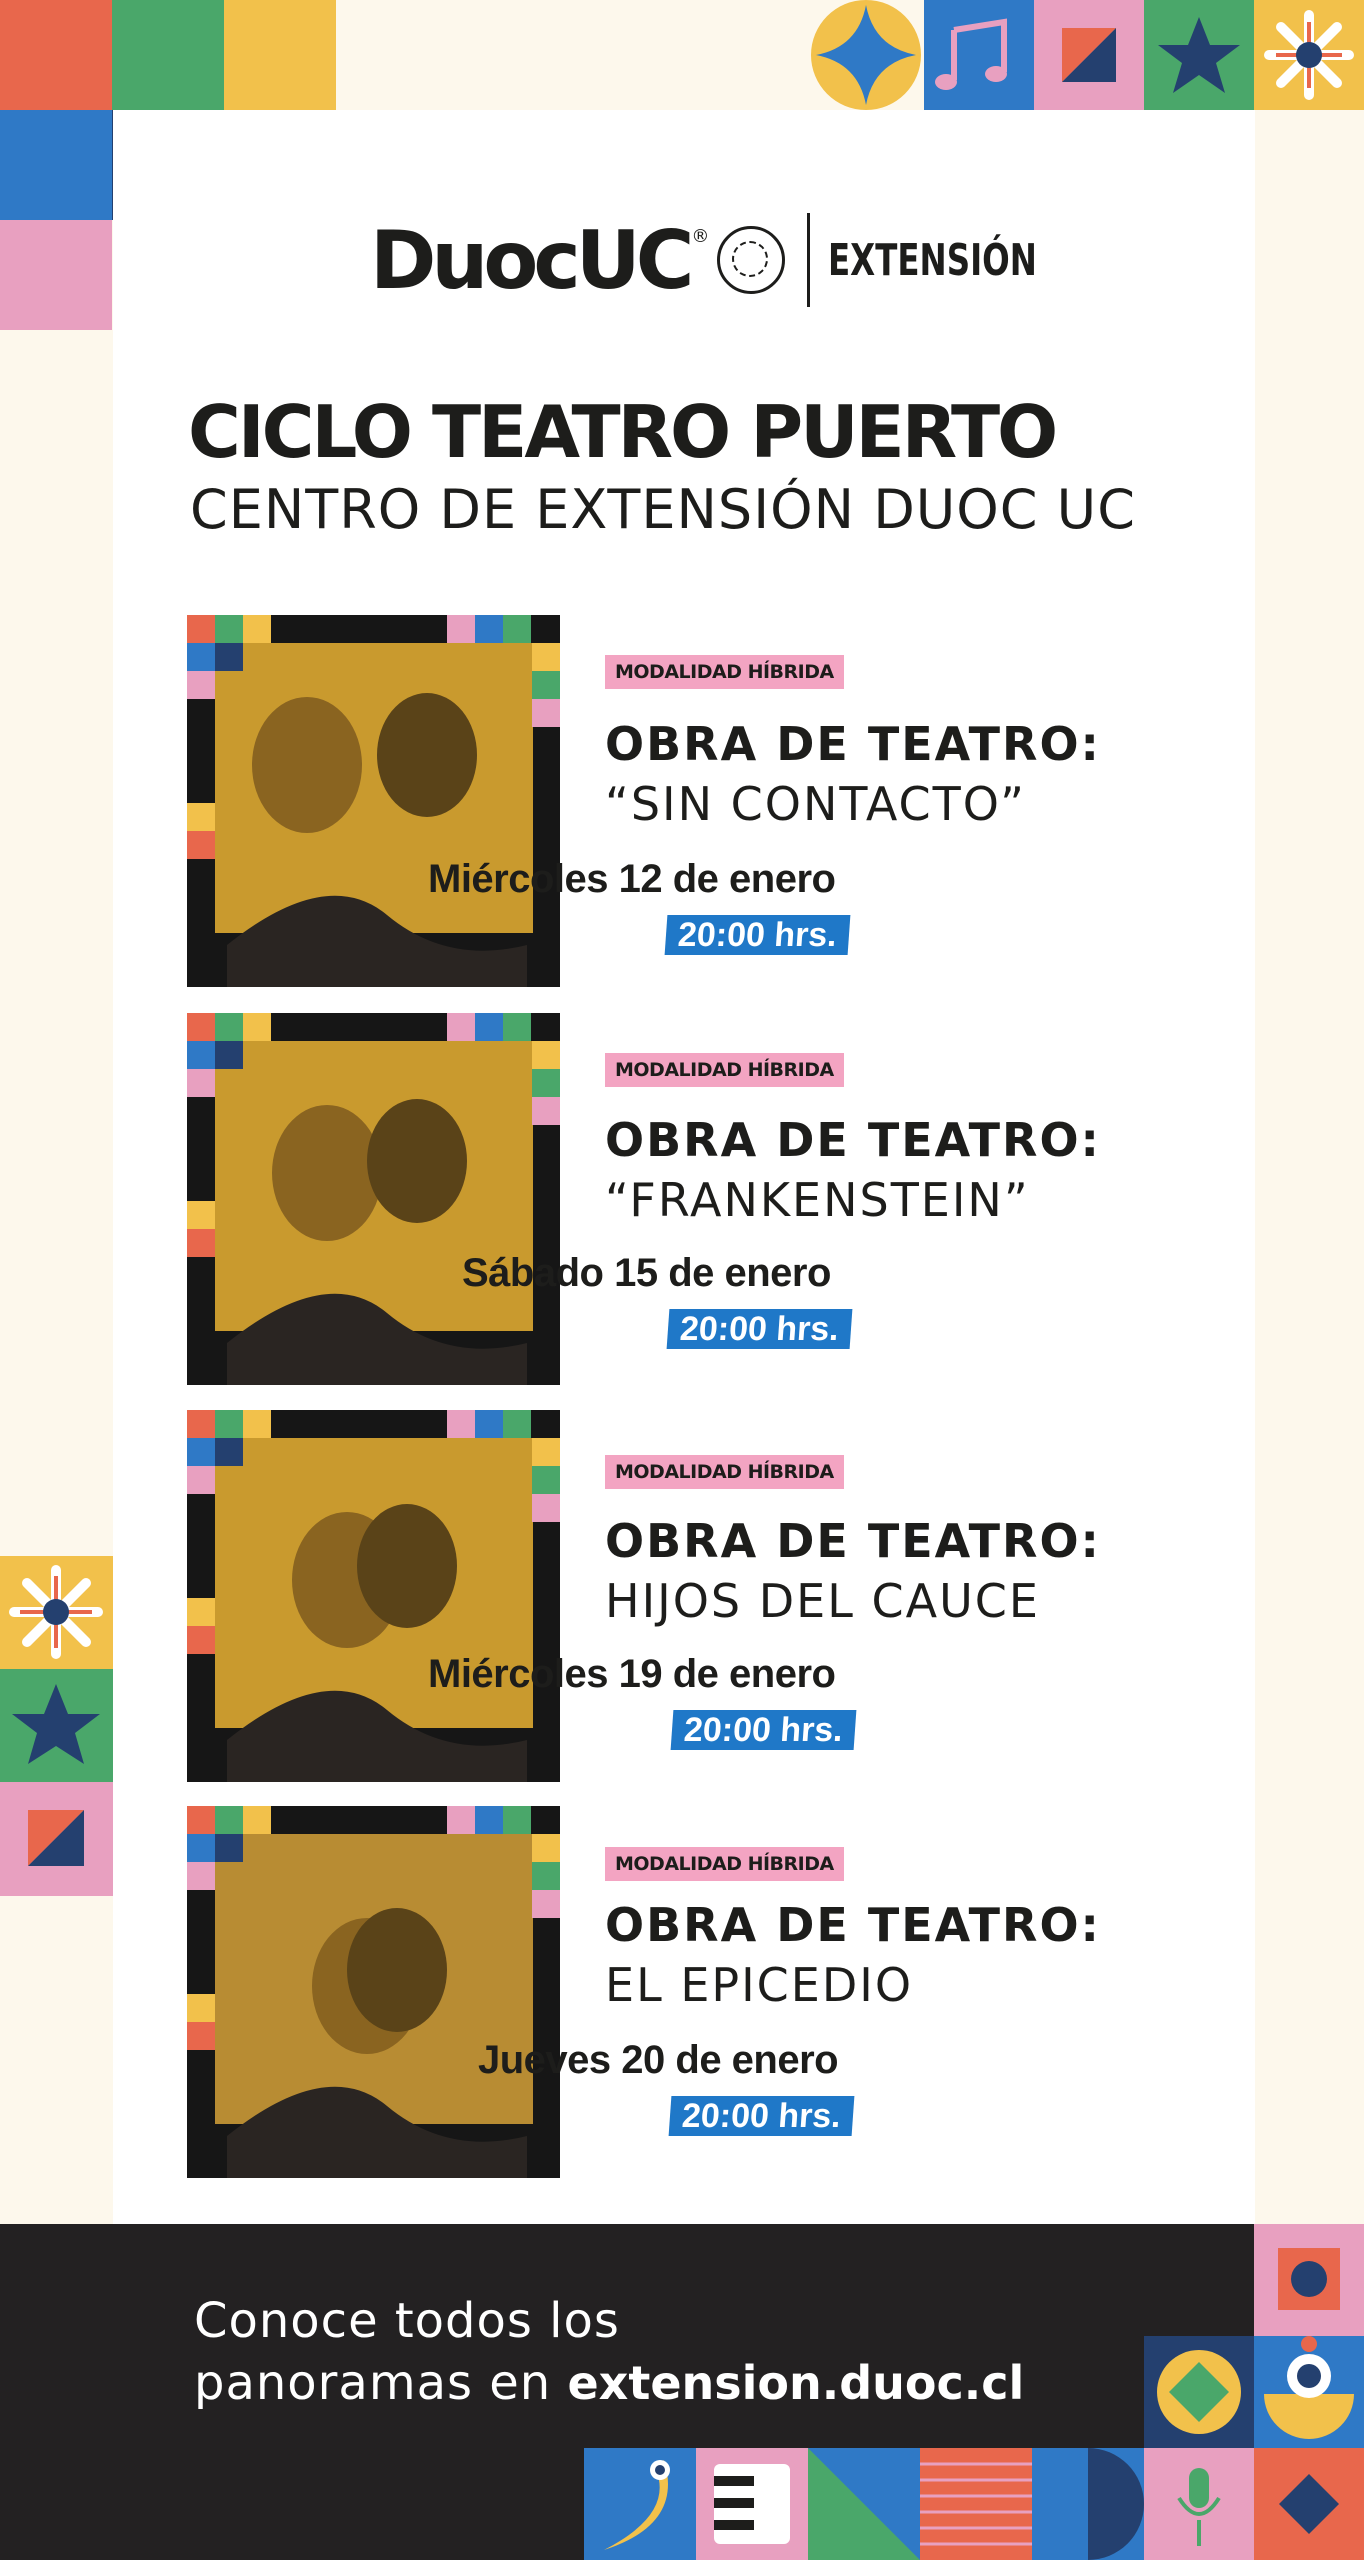 This screenshot has height=2560, width=1364. What do you see at coordinates (700, 236) in the screenshot?
I see `registered-mark: ®` at bounding box center [700, 236].